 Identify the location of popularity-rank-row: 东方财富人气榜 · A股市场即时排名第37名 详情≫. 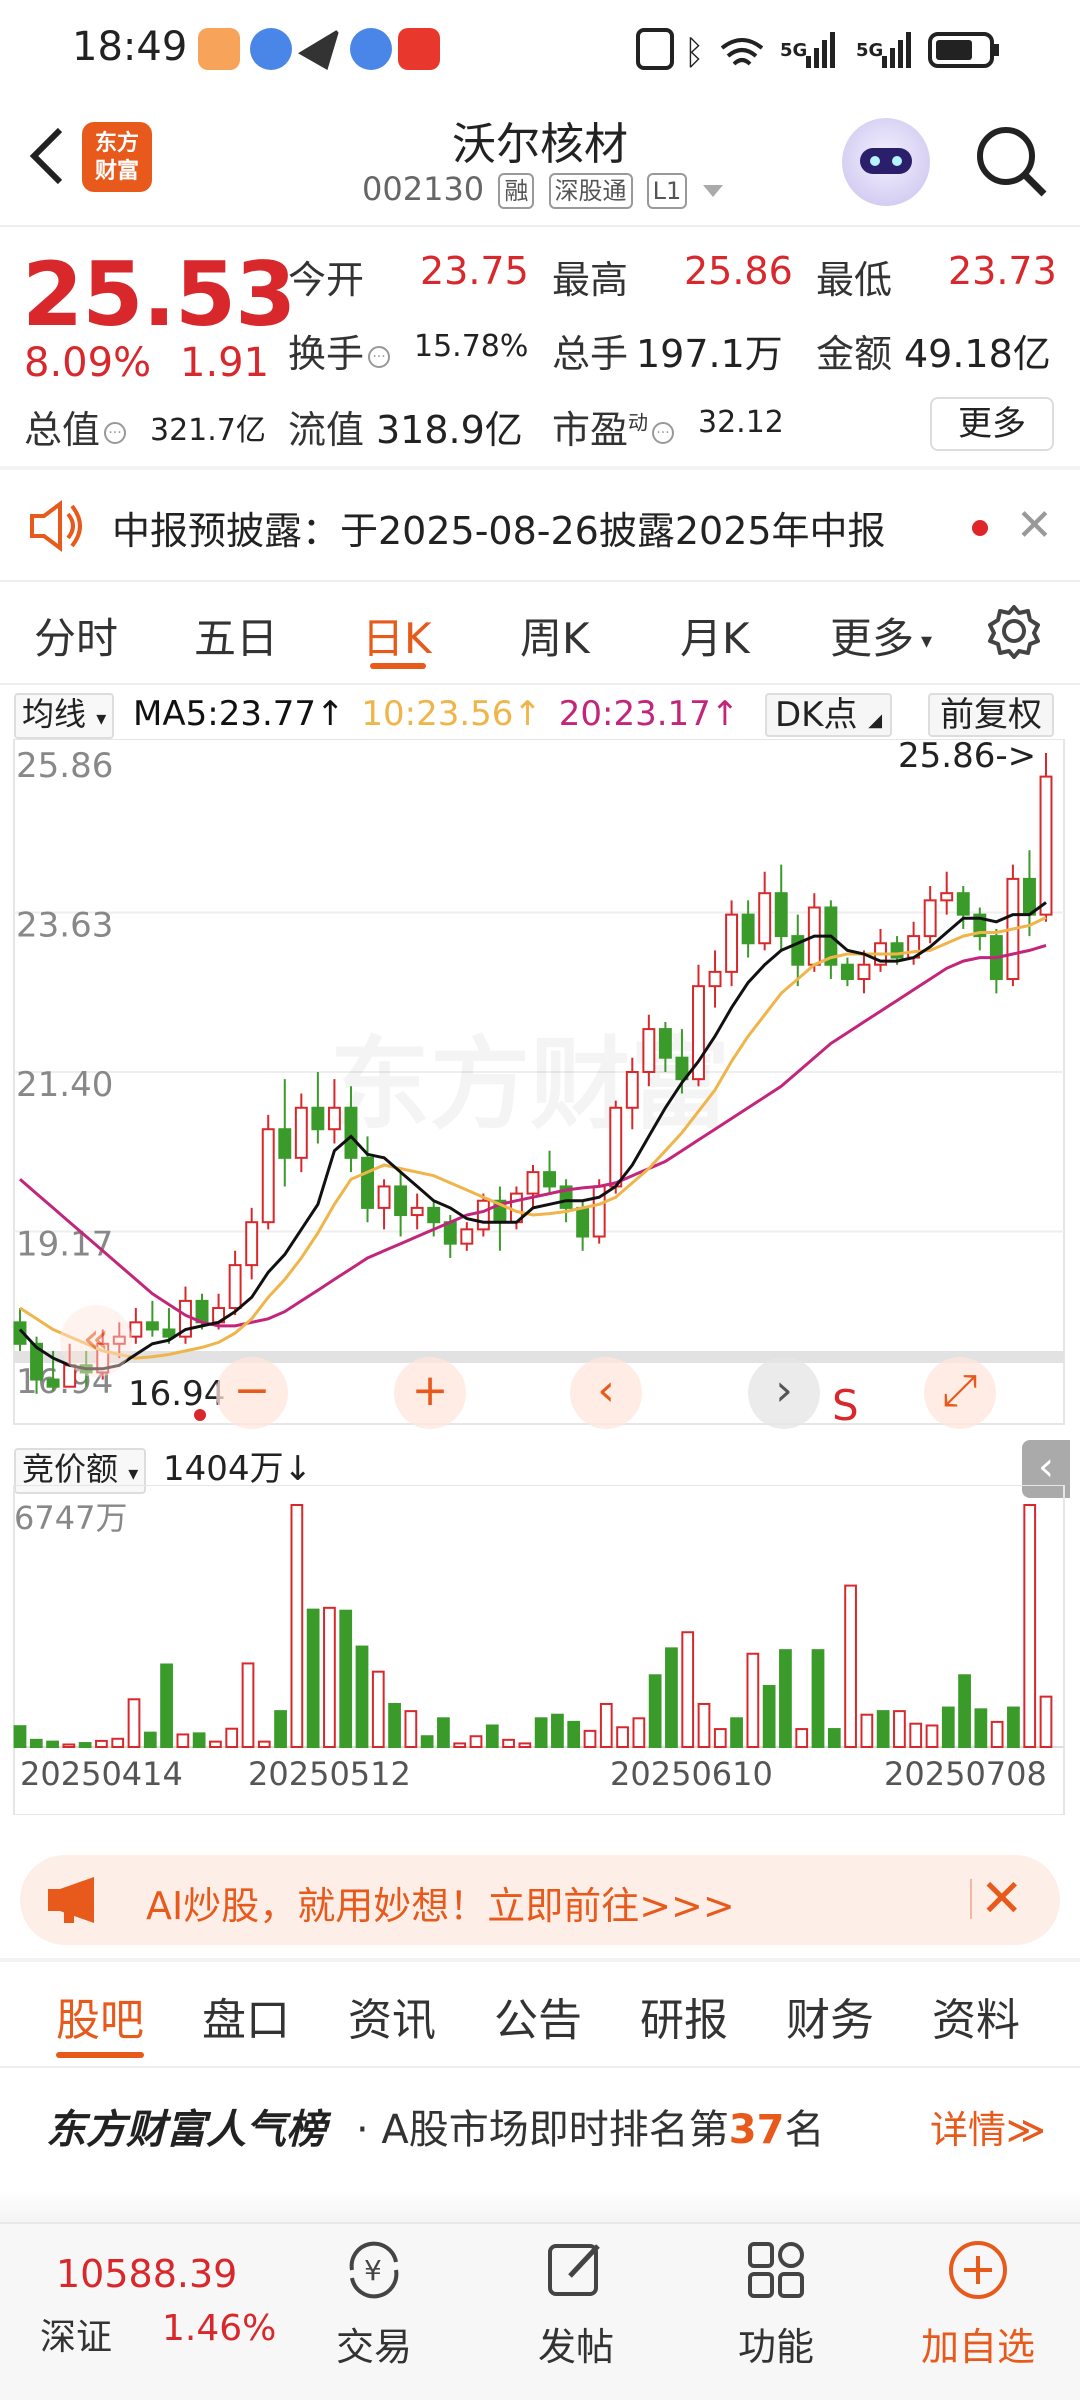
(540, 2120).